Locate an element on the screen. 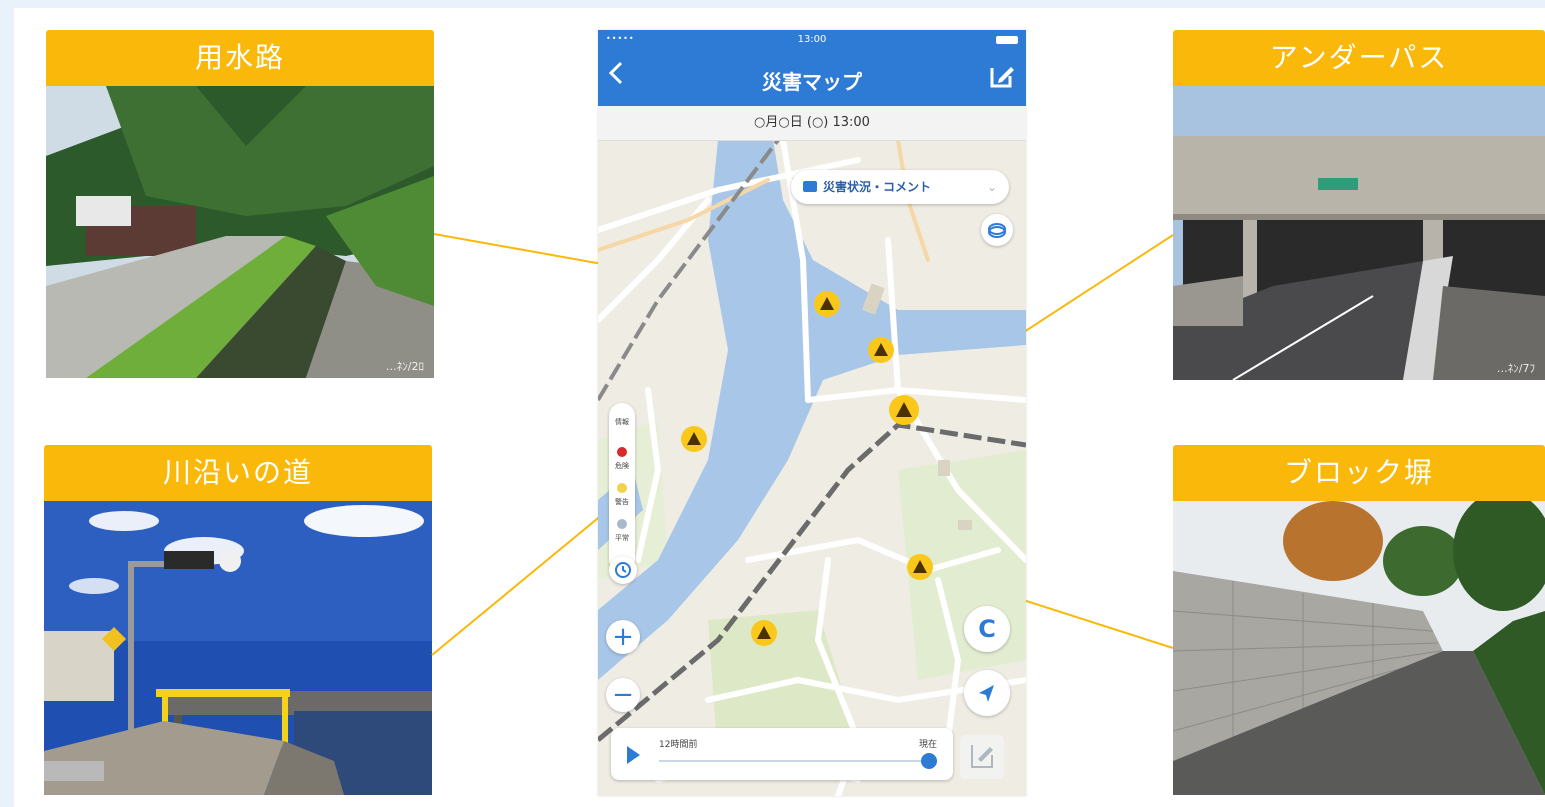 This screenshot has height=807, width=1545. hazard-marker-block-wall is located at coordinates (920, 567).